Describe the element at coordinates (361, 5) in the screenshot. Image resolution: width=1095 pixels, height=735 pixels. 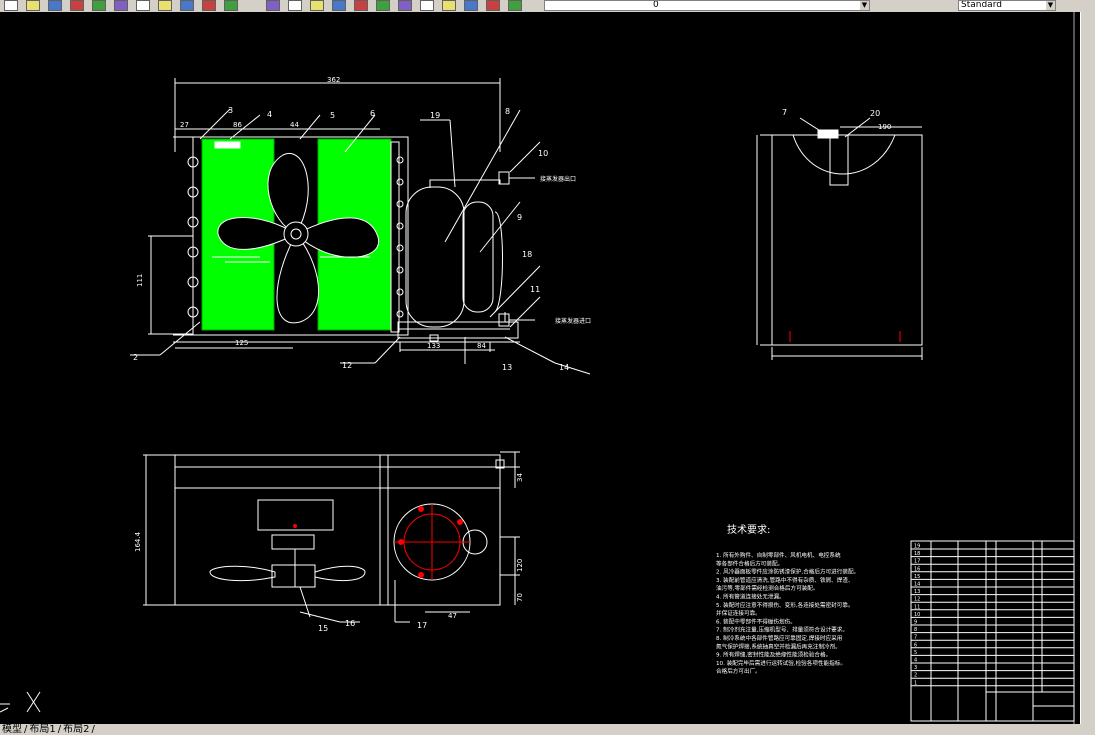
I see `properties-icon` at that location.